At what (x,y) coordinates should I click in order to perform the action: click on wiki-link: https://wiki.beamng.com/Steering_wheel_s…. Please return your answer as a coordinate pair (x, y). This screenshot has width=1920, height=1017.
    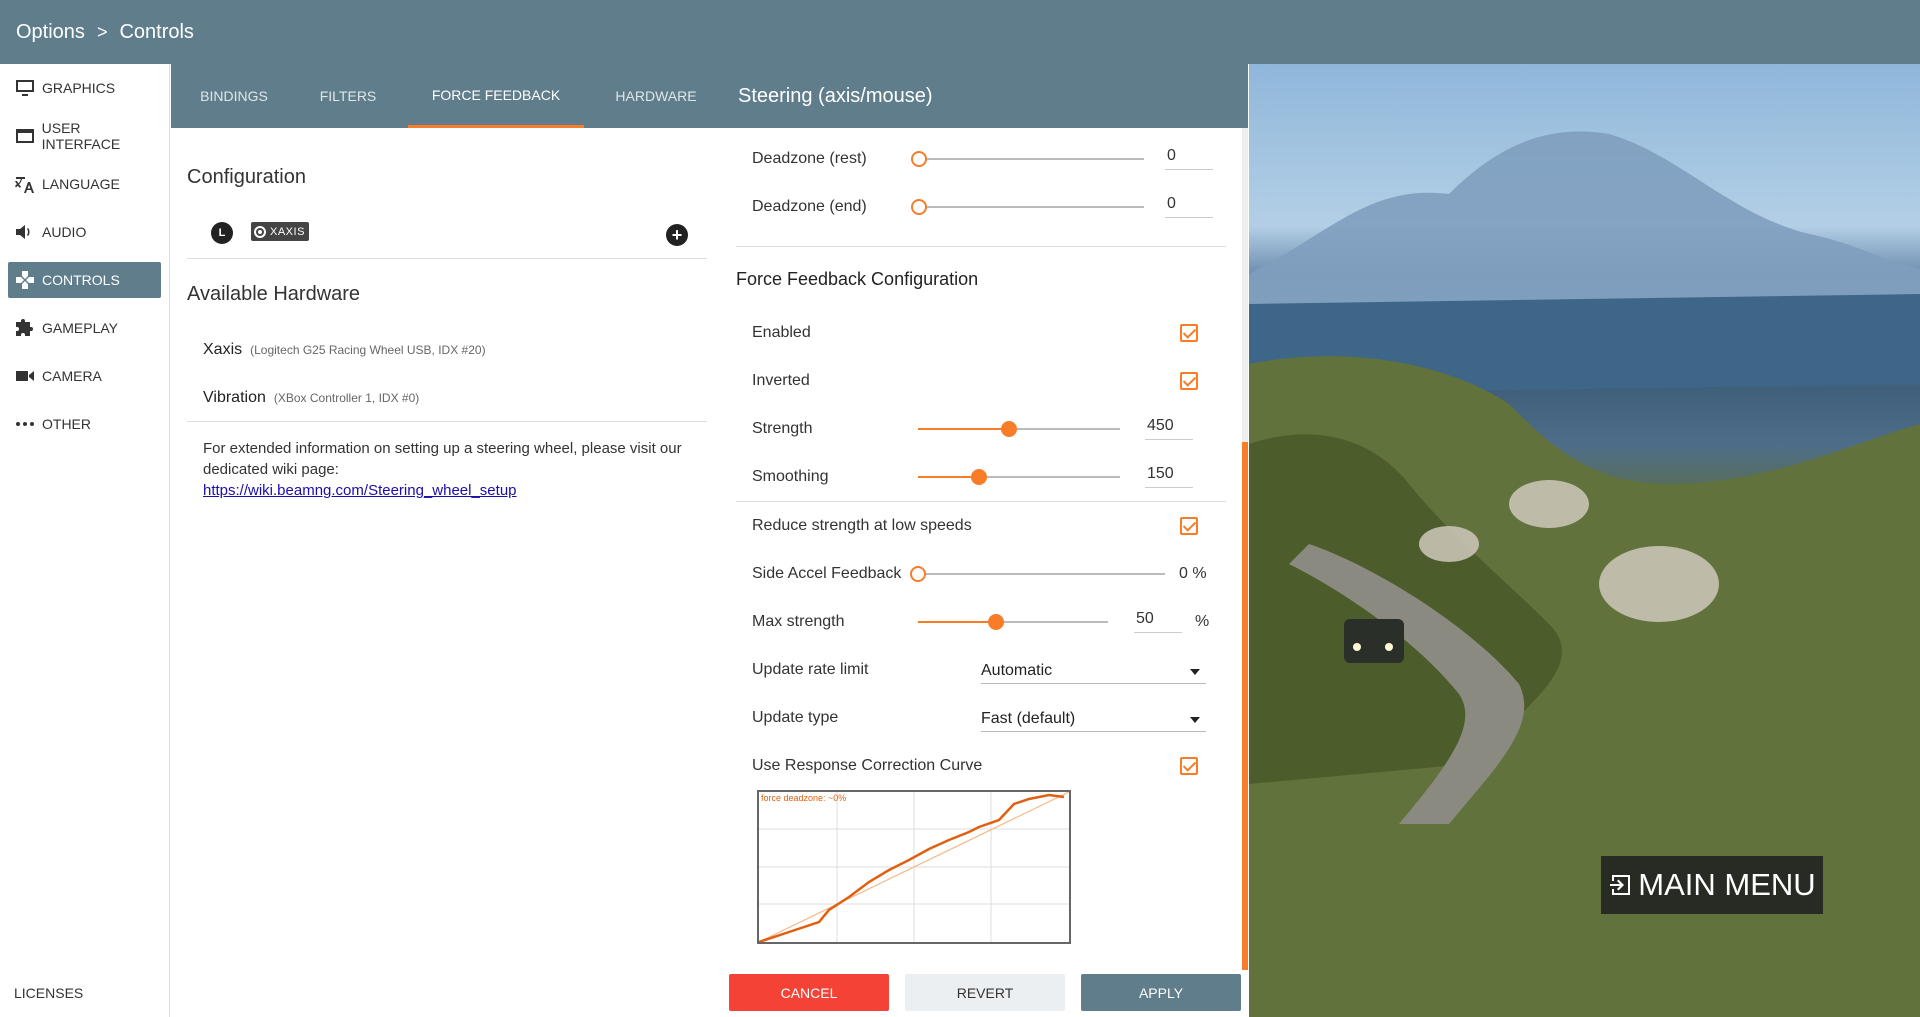
    Looking at the image, I should click on (443, 490).